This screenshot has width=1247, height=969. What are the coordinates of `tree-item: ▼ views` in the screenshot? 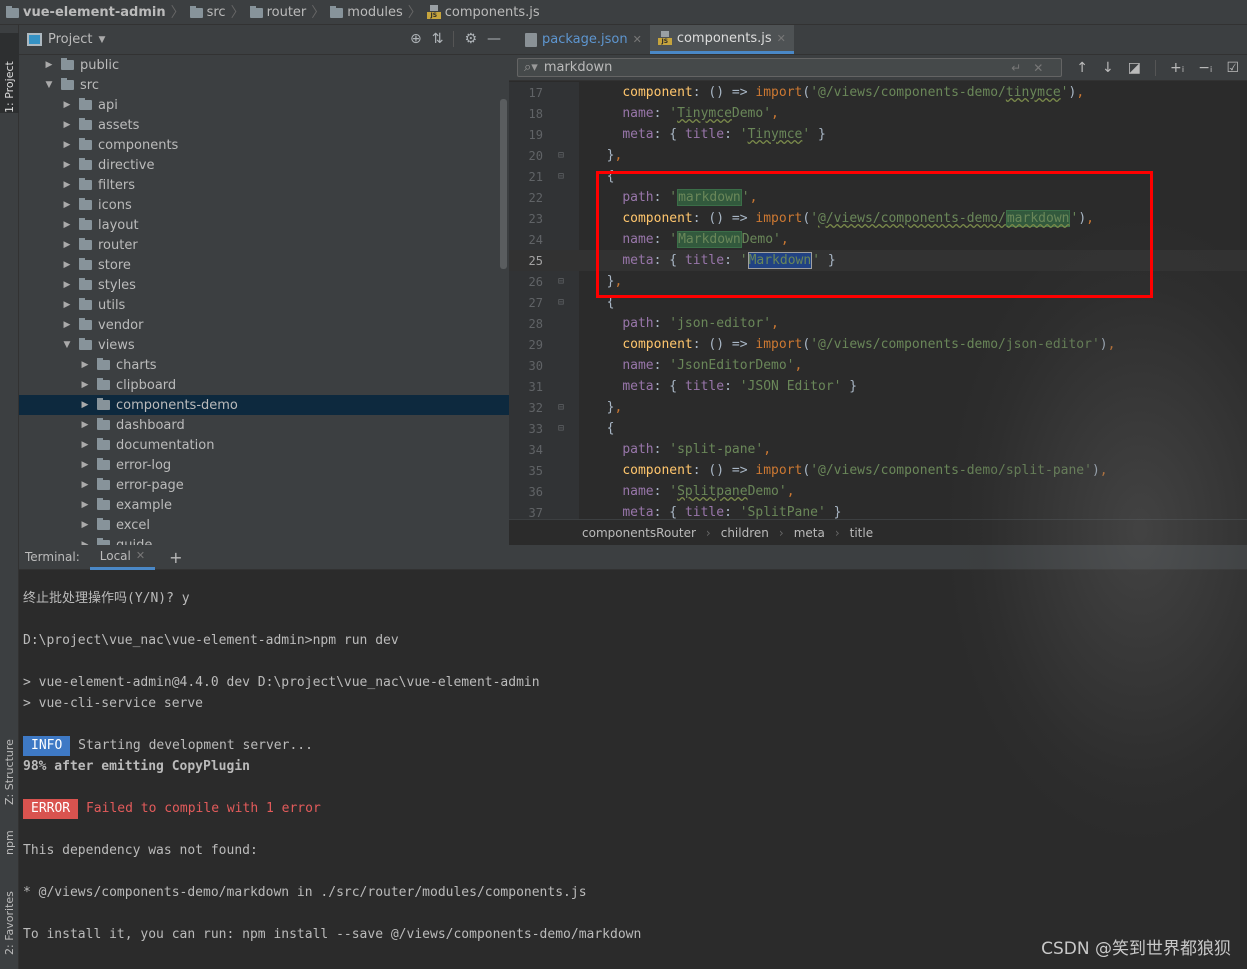 It's located at (264, 345).